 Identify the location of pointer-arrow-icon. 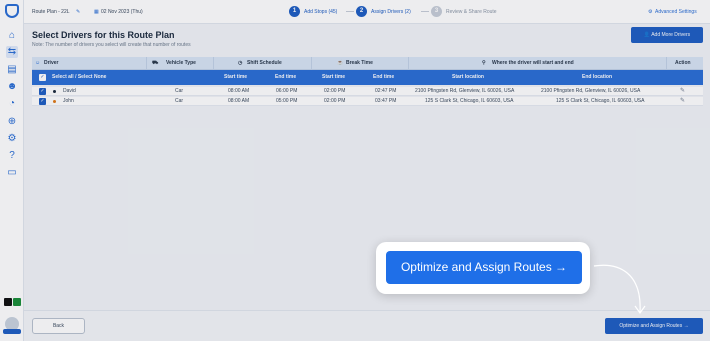
(619, 289).